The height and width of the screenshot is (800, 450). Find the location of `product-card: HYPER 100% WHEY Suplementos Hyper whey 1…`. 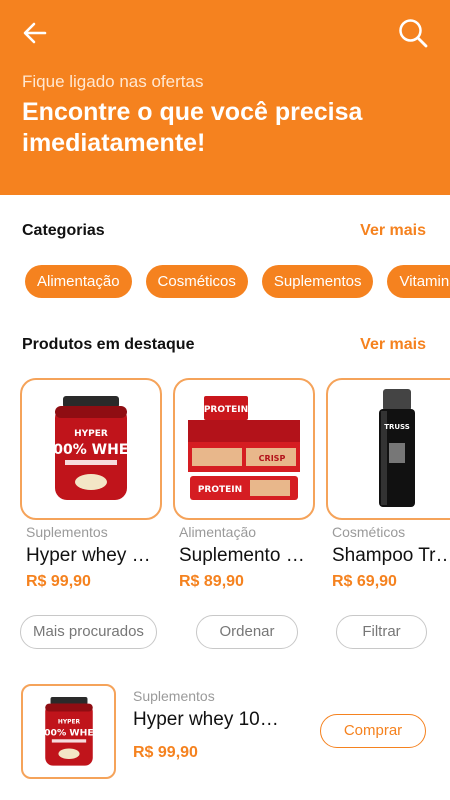

product-card: HYPER 100% WHEY Suplementos Hyper whey 1… is located at coordinates (91, 484).